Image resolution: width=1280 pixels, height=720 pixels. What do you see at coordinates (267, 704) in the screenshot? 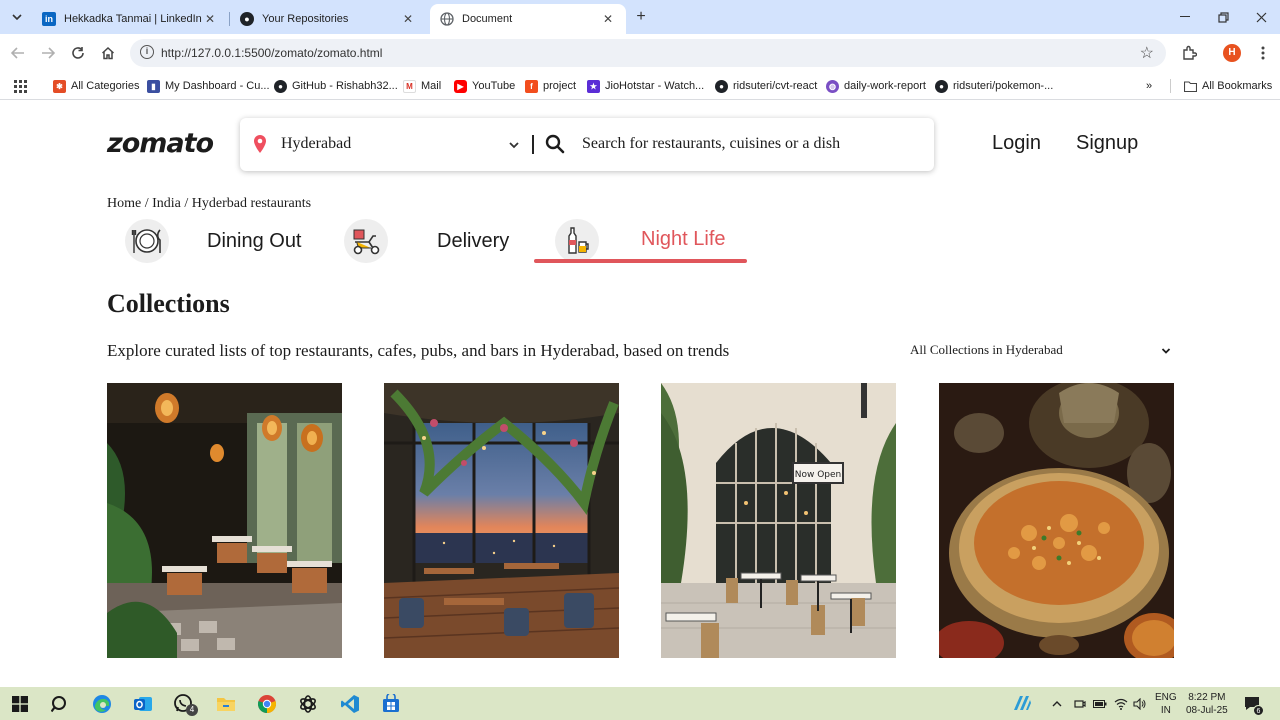
I see `chrome-icon` at bounding box center [267, 704].